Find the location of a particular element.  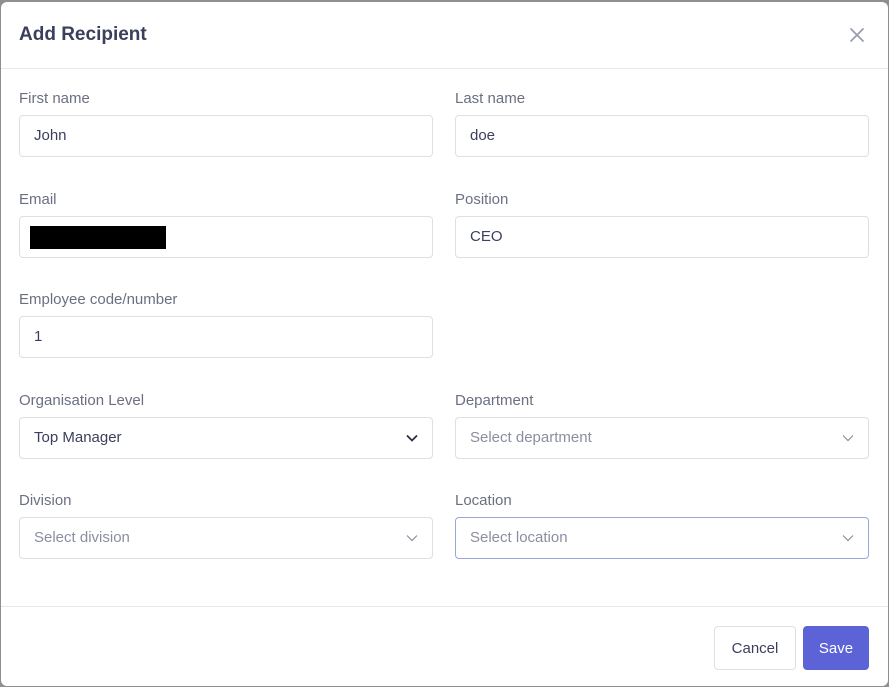

first-name-label: First name is located at coordinates (54, 98).